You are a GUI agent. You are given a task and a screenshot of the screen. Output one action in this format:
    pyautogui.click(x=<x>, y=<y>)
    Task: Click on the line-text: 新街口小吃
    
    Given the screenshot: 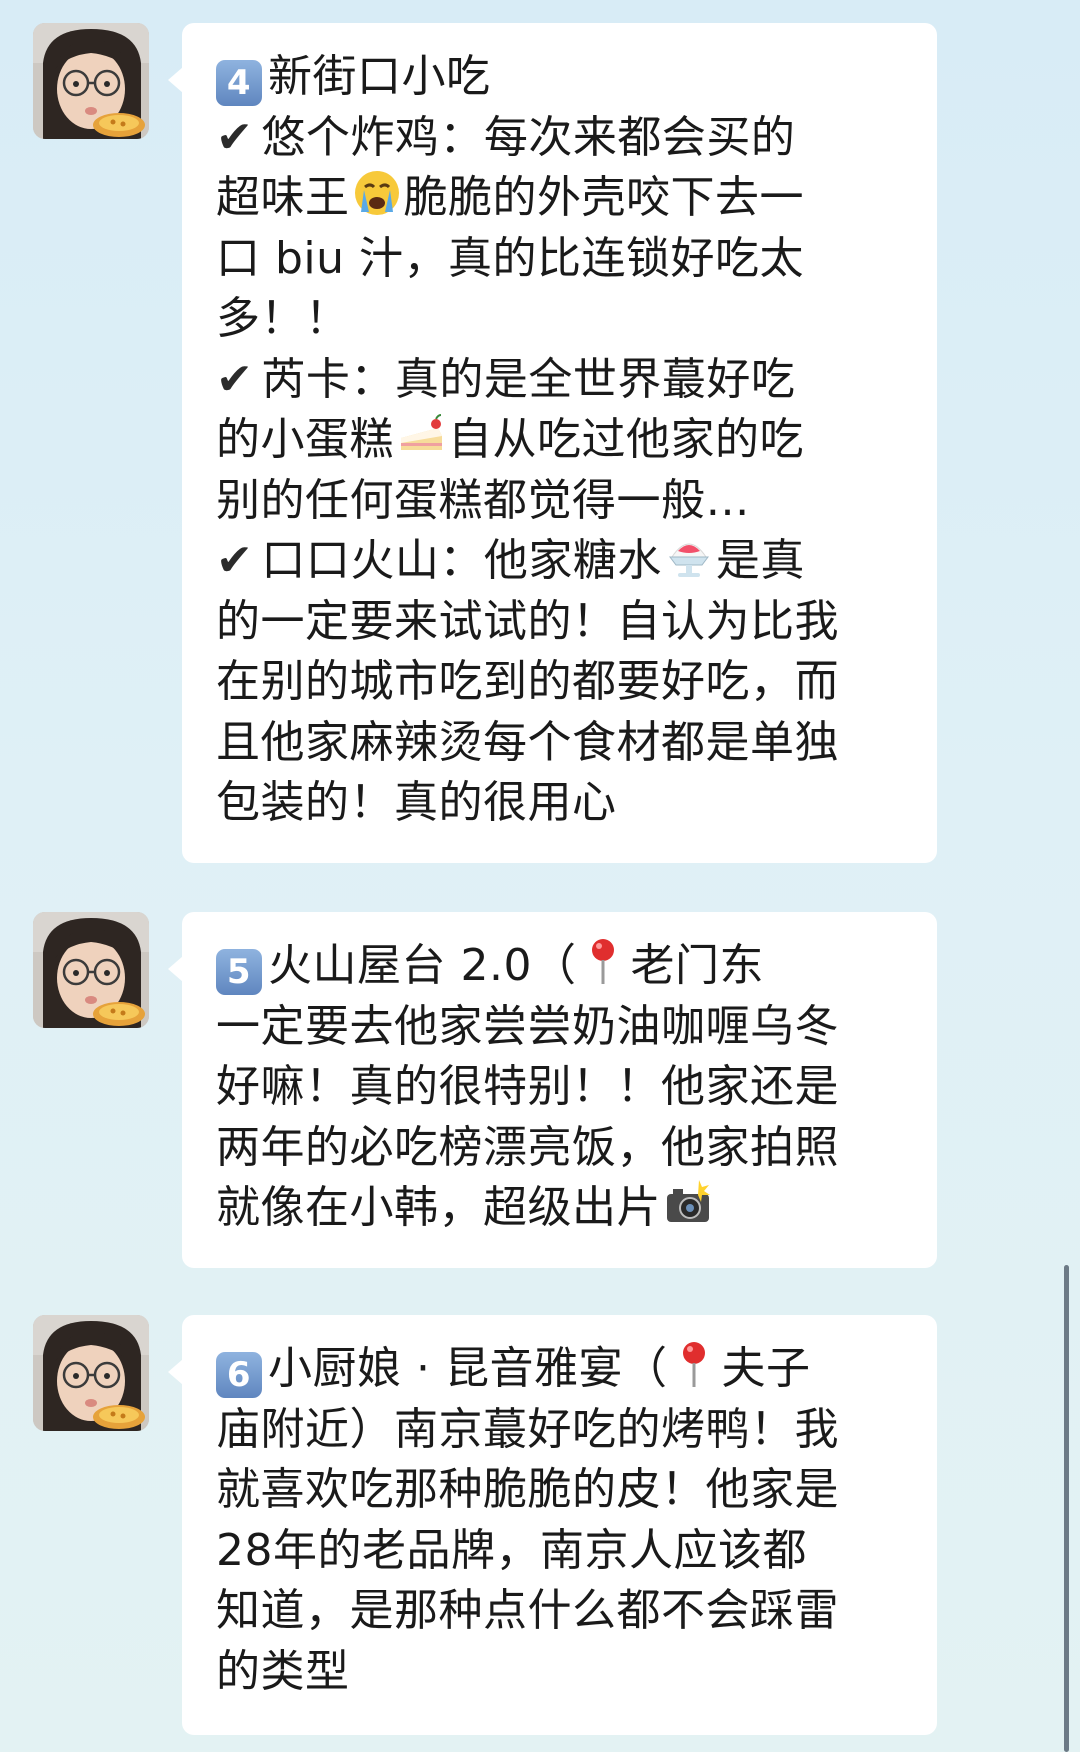 What is the action you would take?
    pyautogui.click(x=379, y=76)
    